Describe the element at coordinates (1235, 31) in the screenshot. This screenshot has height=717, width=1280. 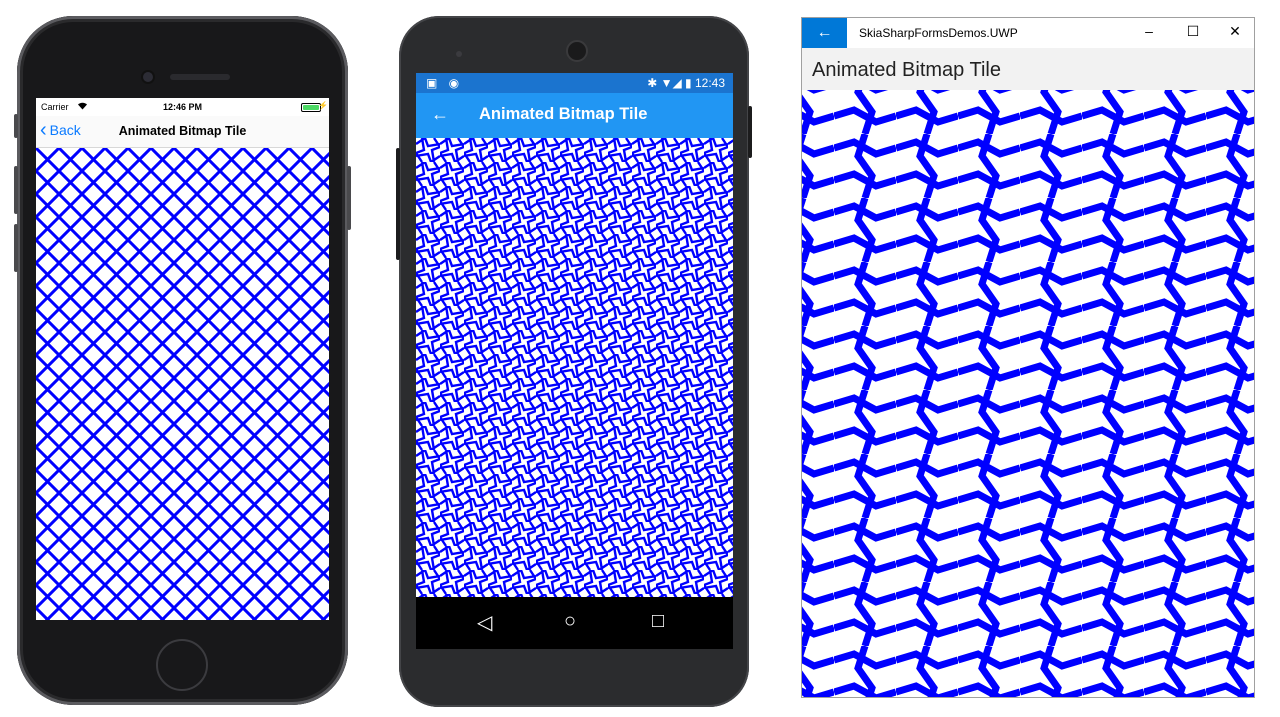
I see `close-icon: ✕` at that location.